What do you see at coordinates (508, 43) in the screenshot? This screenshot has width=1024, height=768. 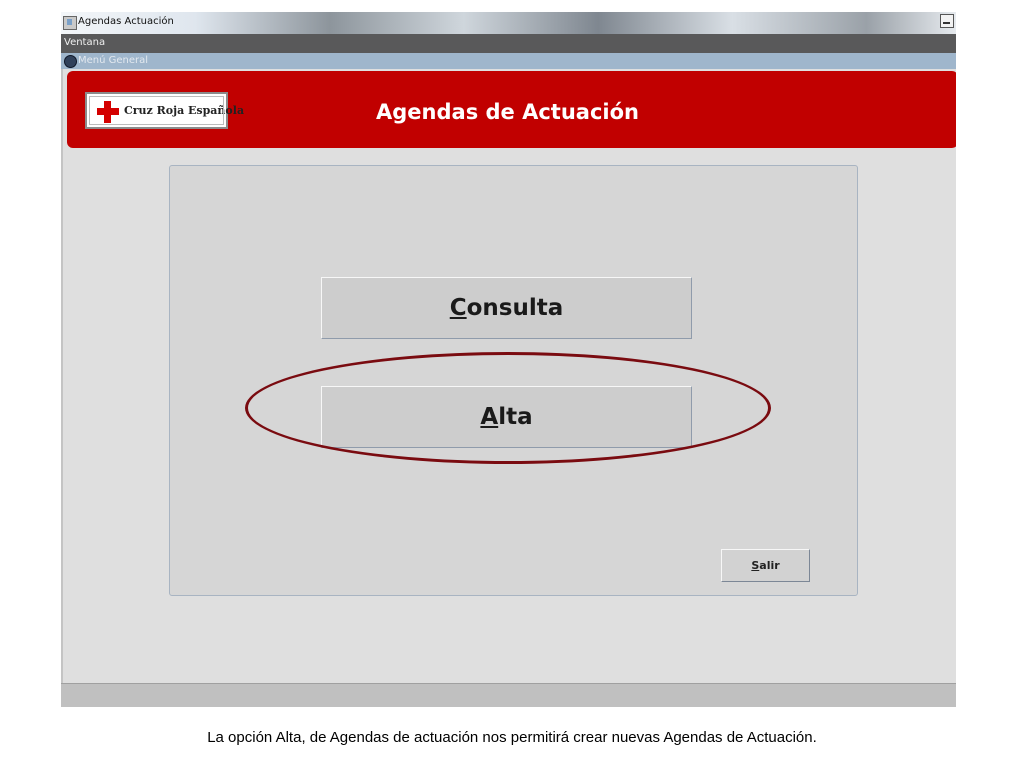 I see `menubar: Ventana` at bounding box center [508, 43].